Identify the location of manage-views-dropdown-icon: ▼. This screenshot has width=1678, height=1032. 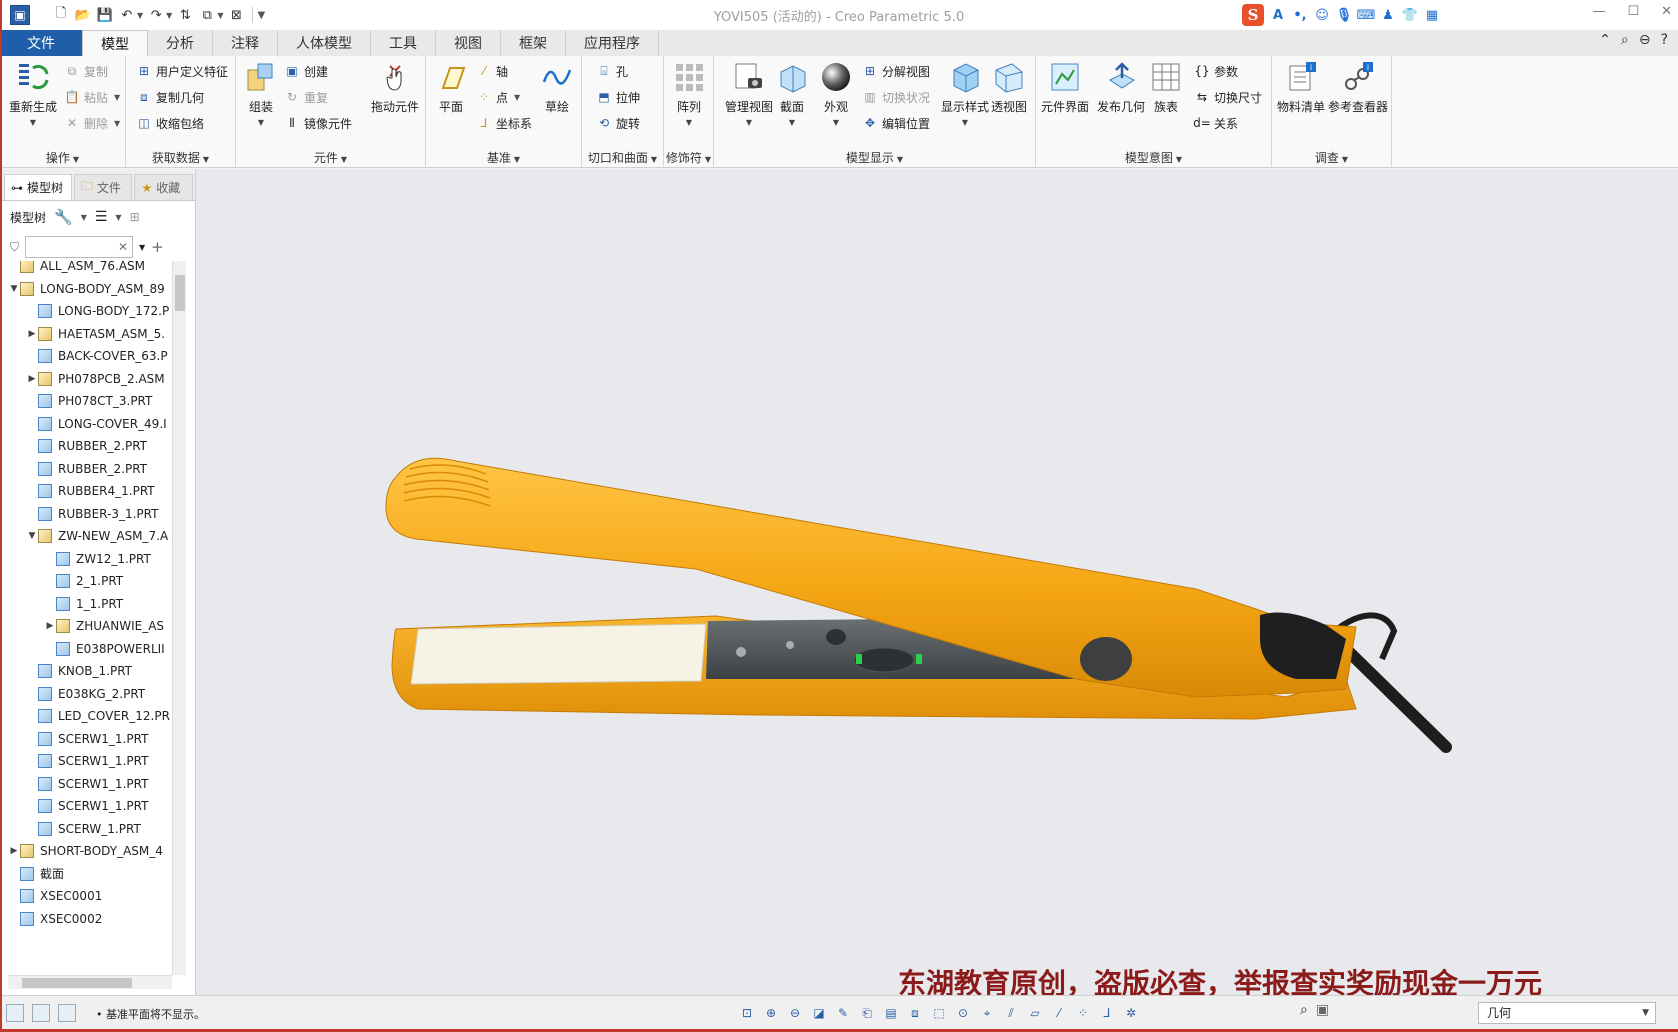
(749, 123).